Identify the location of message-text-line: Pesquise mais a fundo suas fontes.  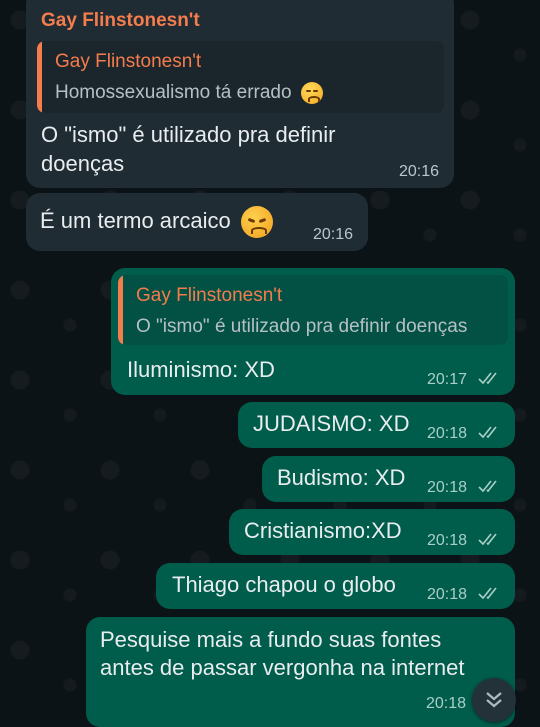
(271, 639).